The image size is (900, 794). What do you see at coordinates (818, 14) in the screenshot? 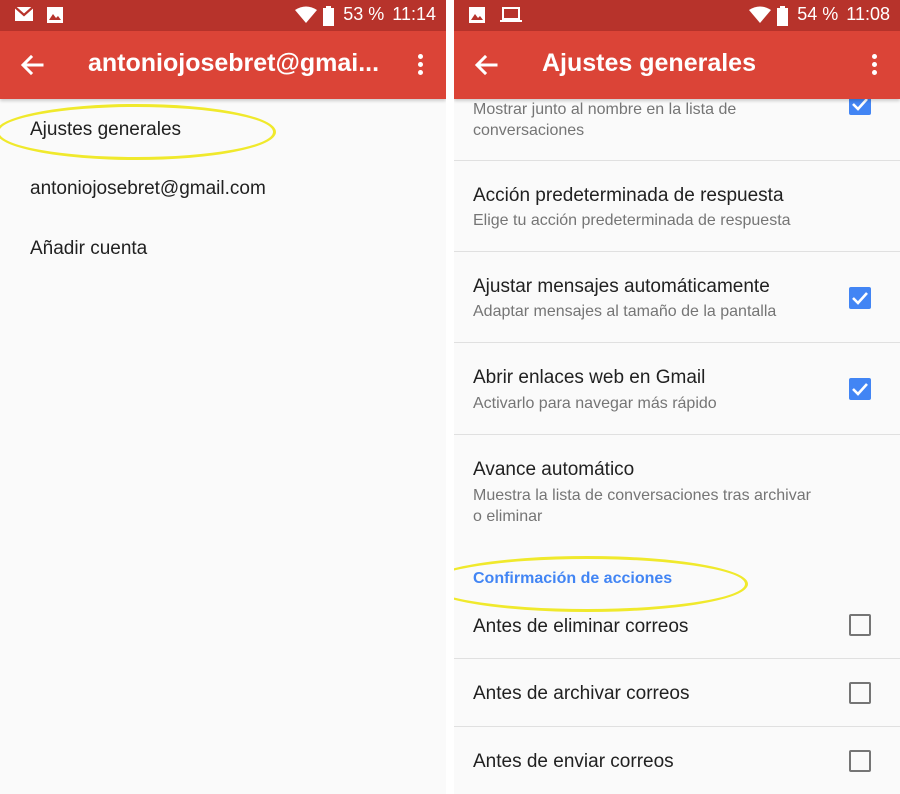
I see `battery-percent: 54 %` at bounding box center [818, 14].